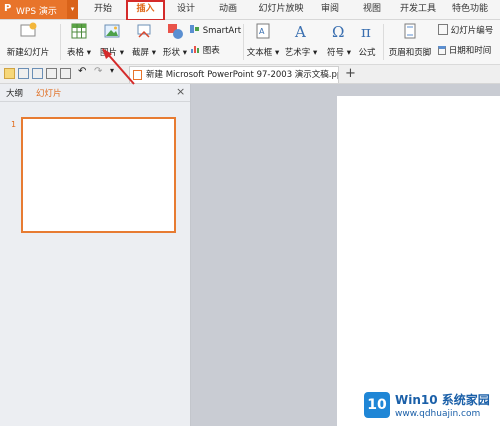 This screenshot has height=426, width=500. I want to click on smartart-label: SmartArt, so click(222, 31).